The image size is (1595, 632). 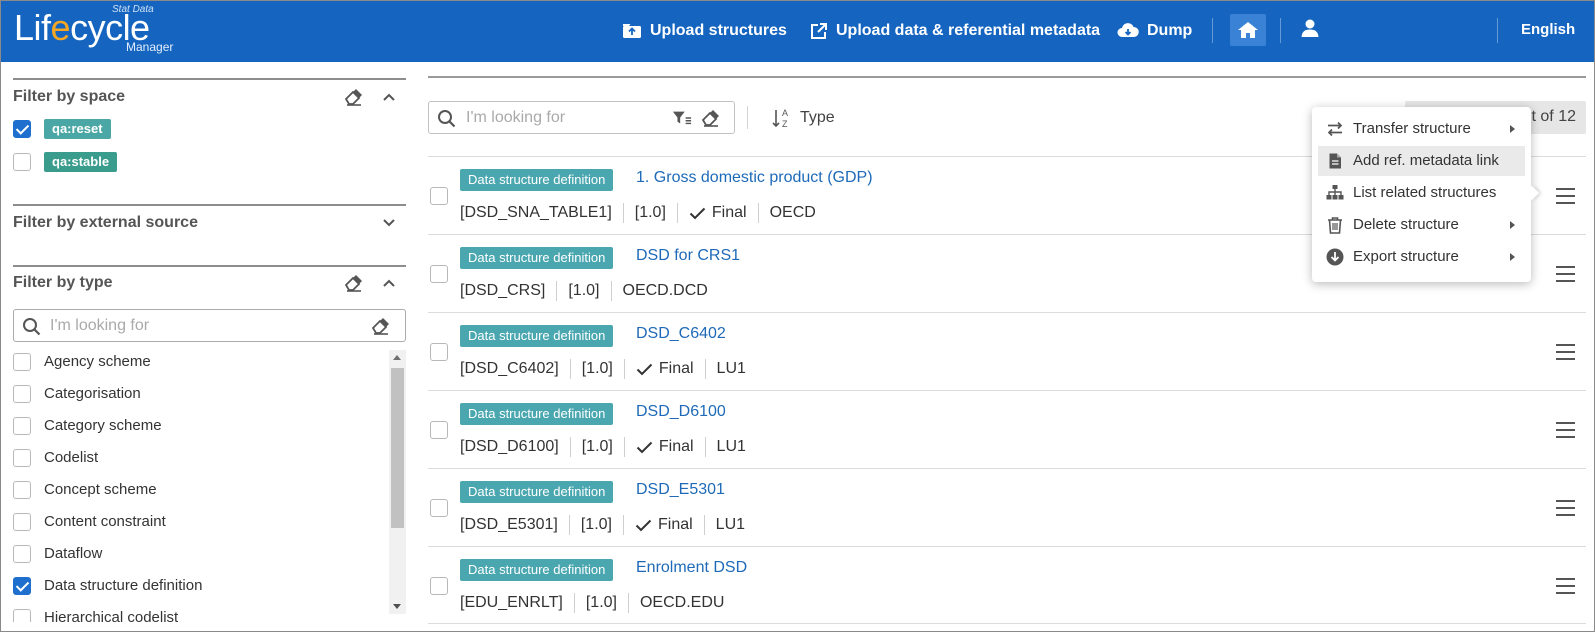 I want to click on user-icon, so click(x=1310, y=28).